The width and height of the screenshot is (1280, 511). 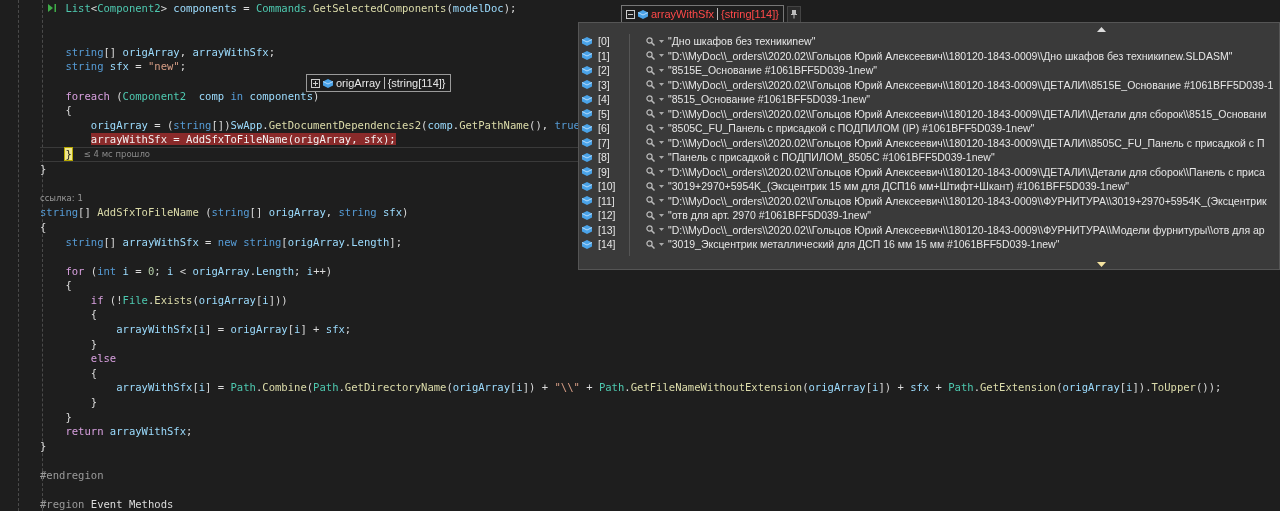 I want to click on item-value: "D:\\MyDoc\\_orders\\2020.02\\Гольцов Юрий Алексеевич\\180120-1843-0009\\ДЕТАЛИ\\8505C_FU_Панель с присадкой с П, so click(x=966, y=142).